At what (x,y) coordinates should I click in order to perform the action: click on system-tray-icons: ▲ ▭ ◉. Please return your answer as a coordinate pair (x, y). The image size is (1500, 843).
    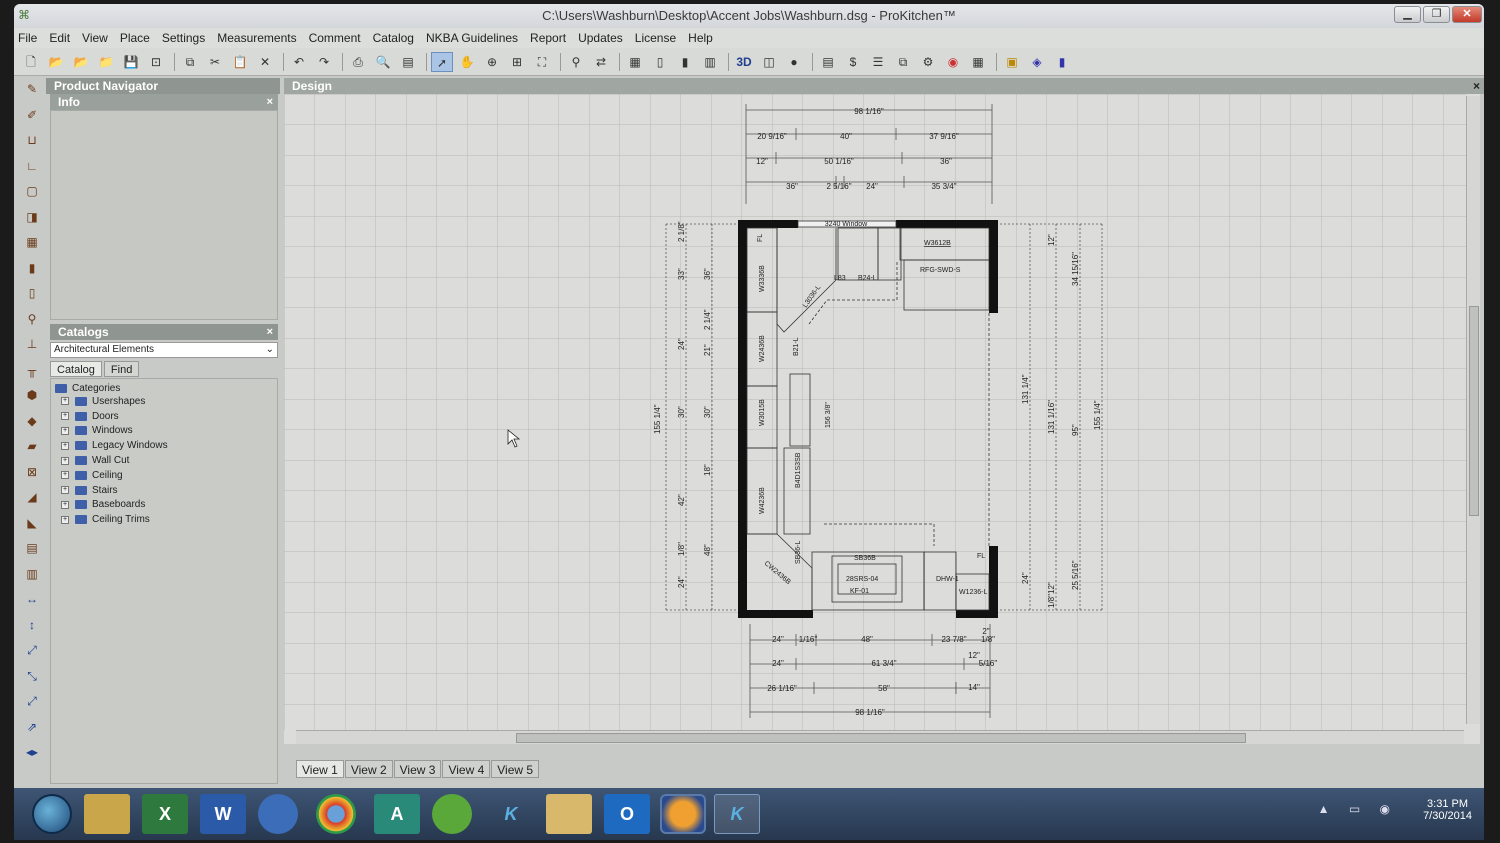
    Looking at the image, I should click on (1358, 809).